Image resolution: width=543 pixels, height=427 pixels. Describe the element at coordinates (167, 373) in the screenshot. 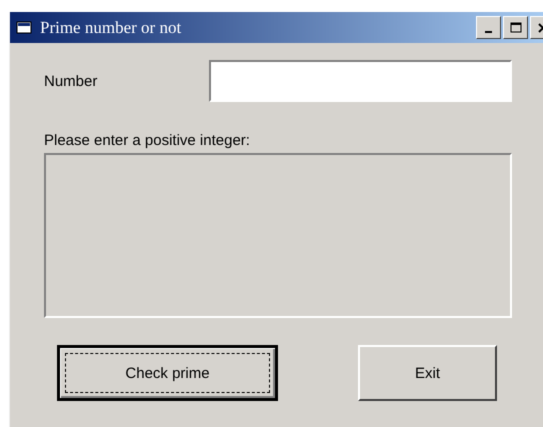

I see `check-button: Check prime` at that location.